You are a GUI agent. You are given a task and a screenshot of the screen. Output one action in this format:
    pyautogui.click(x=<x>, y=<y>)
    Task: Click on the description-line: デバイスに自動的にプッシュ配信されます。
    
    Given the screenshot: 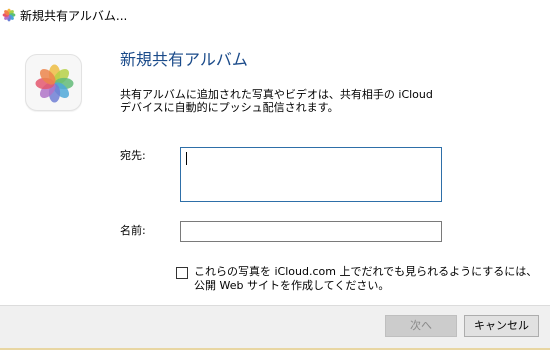 What is the action you would take?
    pyautogui.click(x=229, y=107)
    